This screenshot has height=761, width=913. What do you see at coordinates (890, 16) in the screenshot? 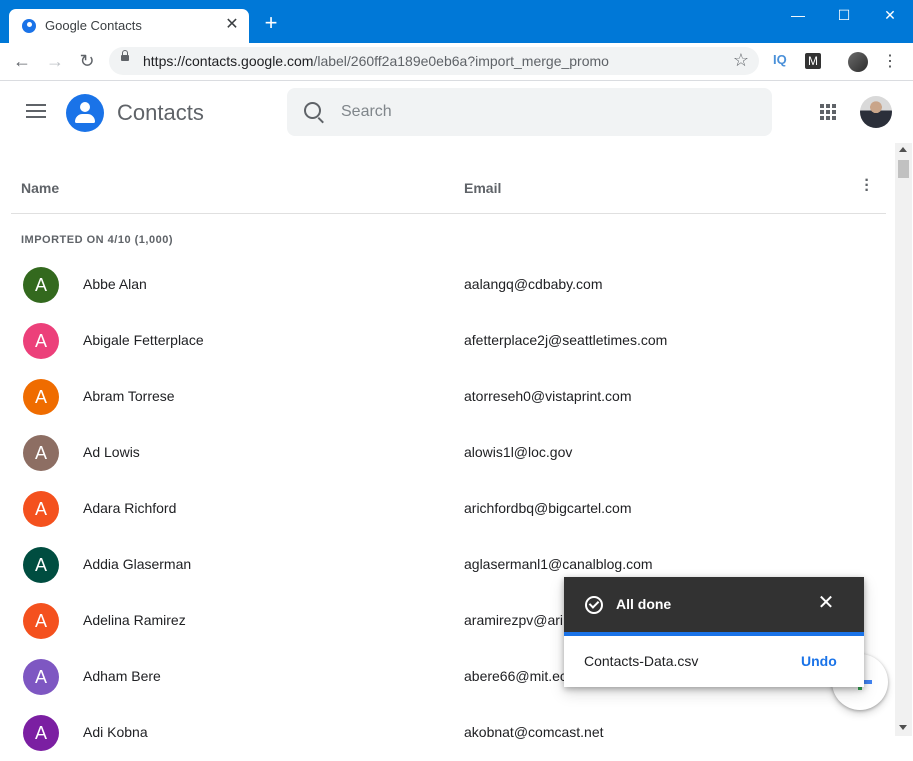
I see `window-close-button: ✕` at bounding box center [890, 16].